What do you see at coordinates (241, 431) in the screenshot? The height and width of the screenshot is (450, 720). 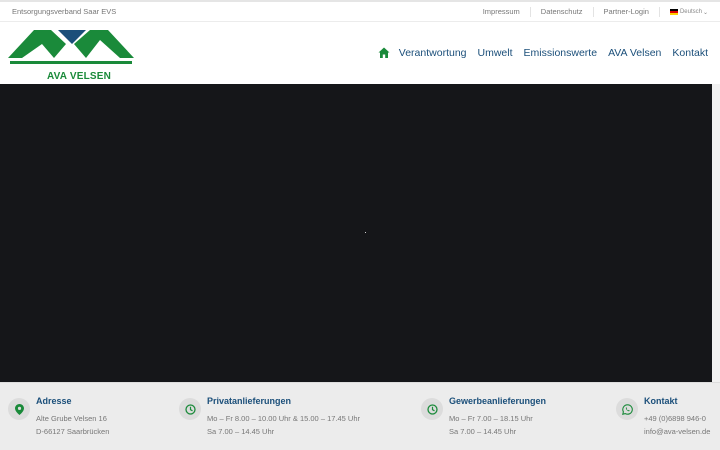 I see `private-delivery-hours-saturday: Sa 7.00 – 14.45 Uhr` at bounding box center [241, 431].